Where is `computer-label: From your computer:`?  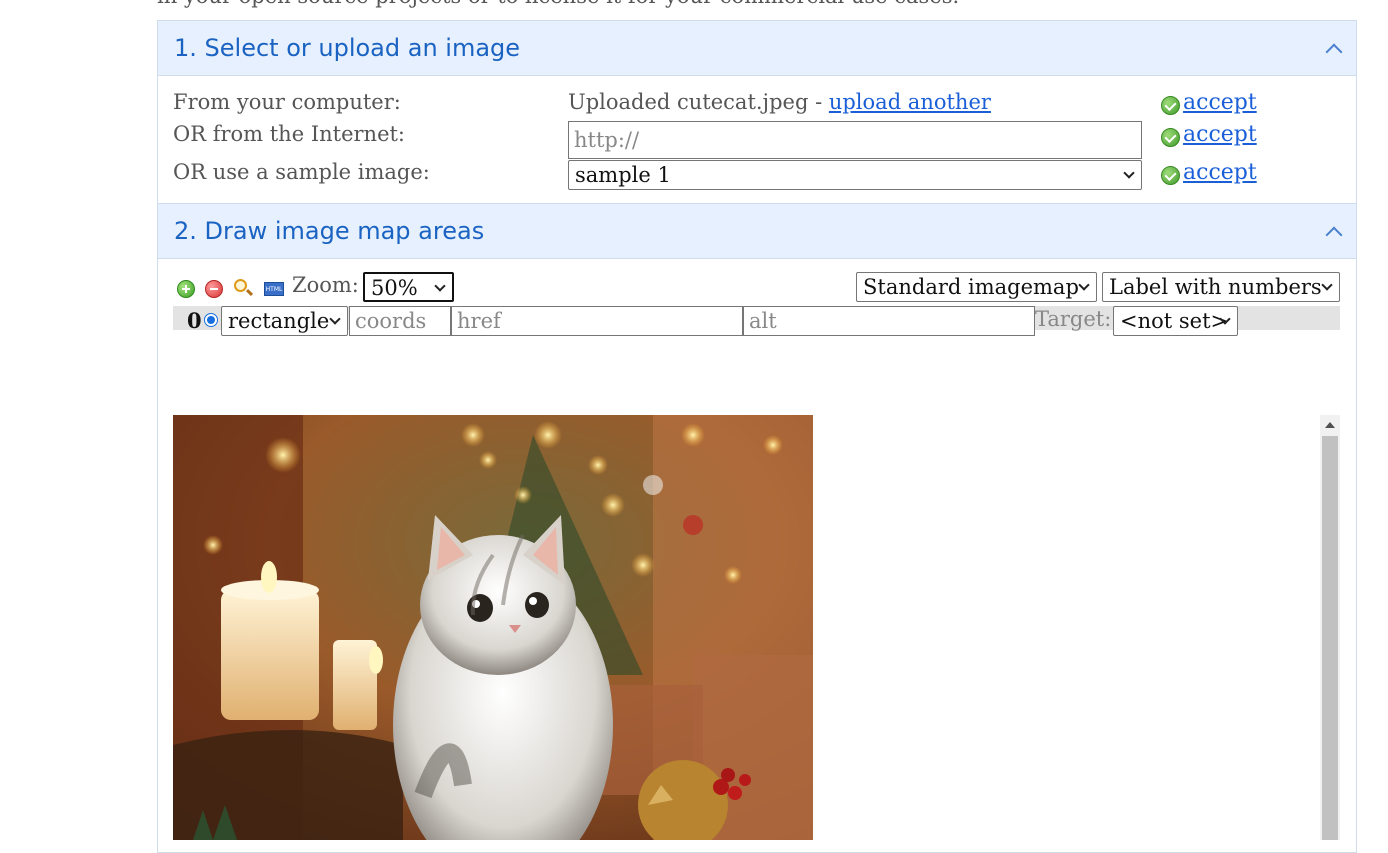 computer-label: From your computer: is located at coordinates (287, 102).